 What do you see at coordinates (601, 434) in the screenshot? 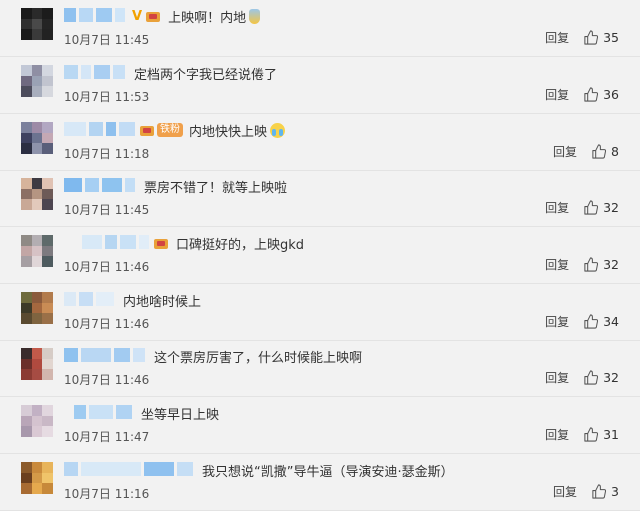
I see `like-button: 31` at bounding box center [601, 434].